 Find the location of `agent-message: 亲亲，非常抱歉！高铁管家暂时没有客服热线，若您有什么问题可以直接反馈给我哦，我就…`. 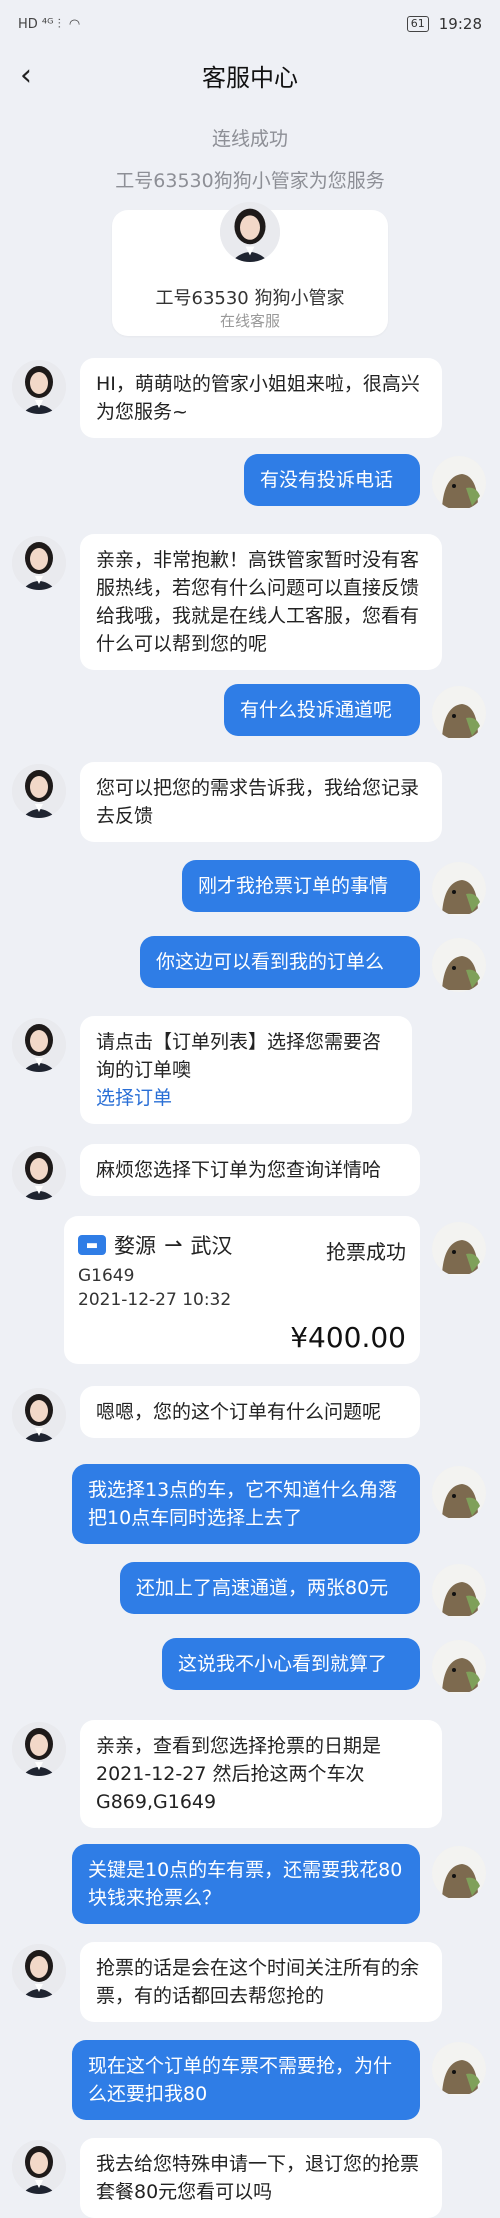

agent-message: 亲亲，非常抱歉！高铁管家暂时没有客服热线，若您有什么问题可以直接反馈给我哦，我就… is located at coordinates (261, 602).